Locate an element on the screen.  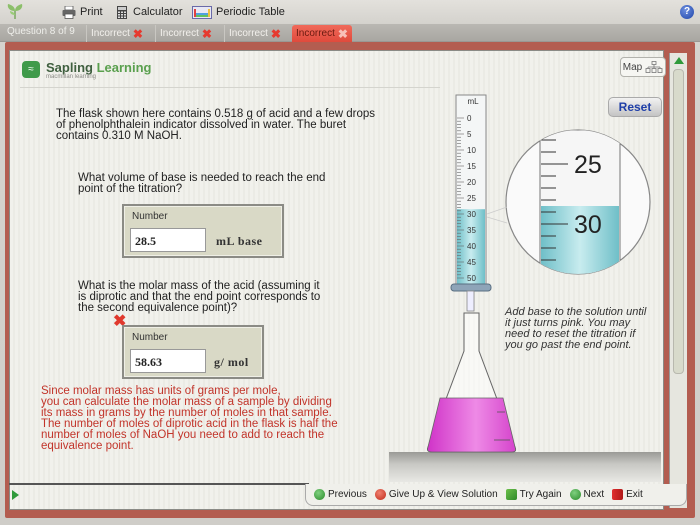
brand-name: Sapling Learning is located at coordinates (98, 67).